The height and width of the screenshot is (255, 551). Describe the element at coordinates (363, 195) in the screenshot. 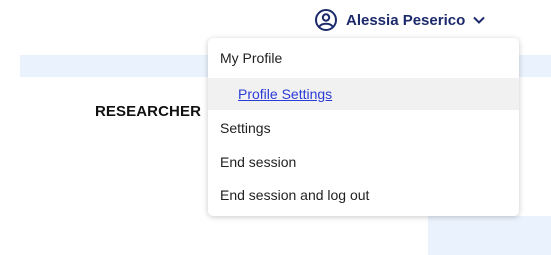

I see `menu-item-end-session-log-out: End session and log out` at that location.